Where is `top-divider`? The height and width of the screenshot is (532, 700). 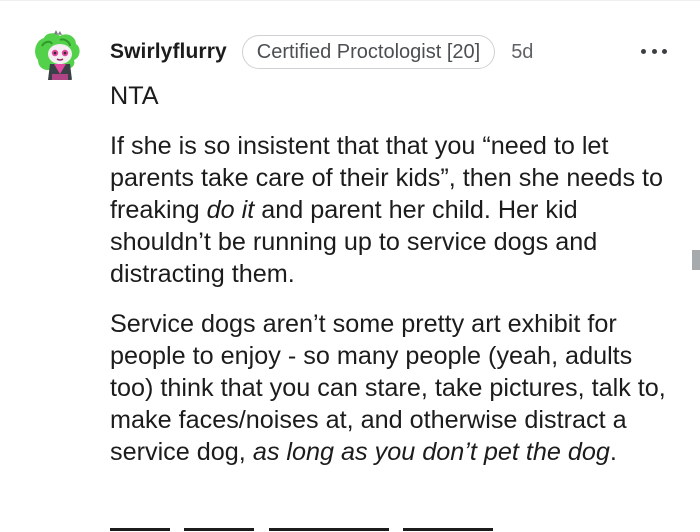
top-divider is located at coordinates (350, 0).